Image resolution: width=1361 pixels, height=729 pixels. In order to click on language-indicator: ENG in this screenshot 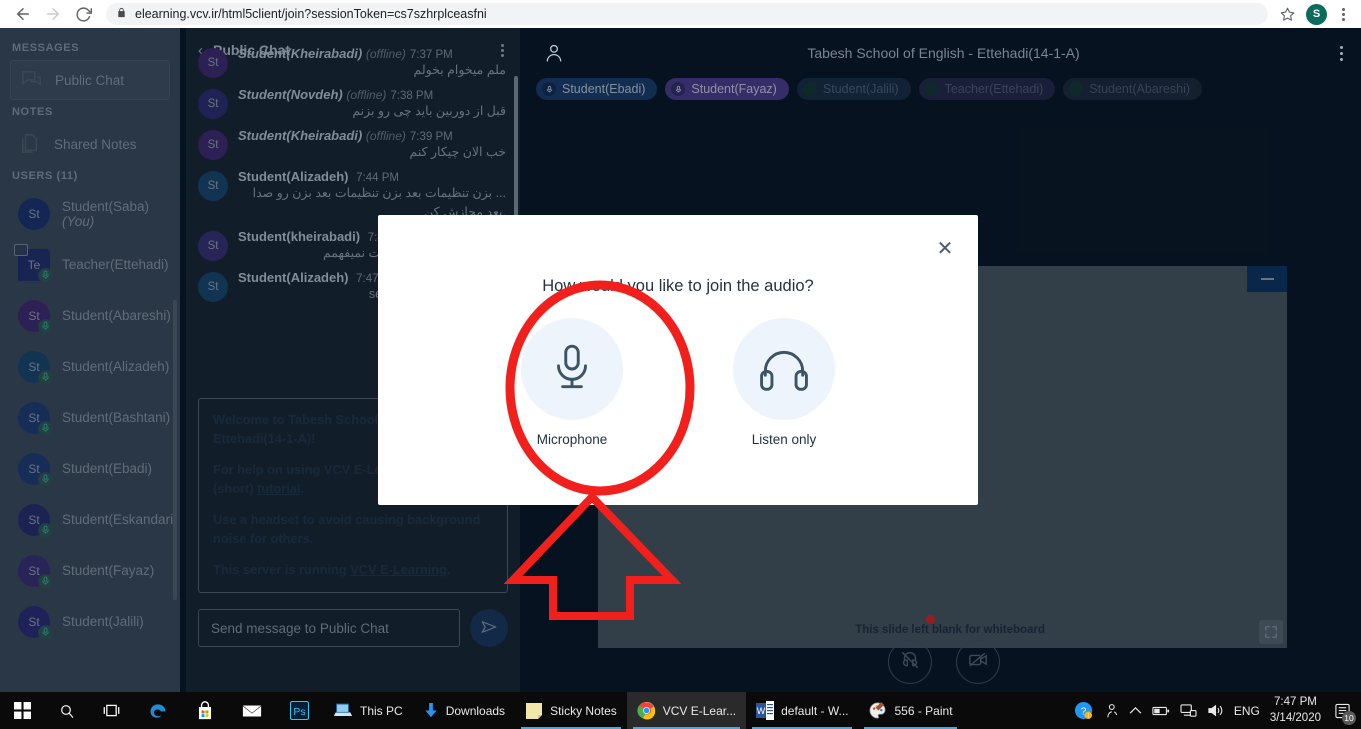, I will do `click(1247, 711)`.